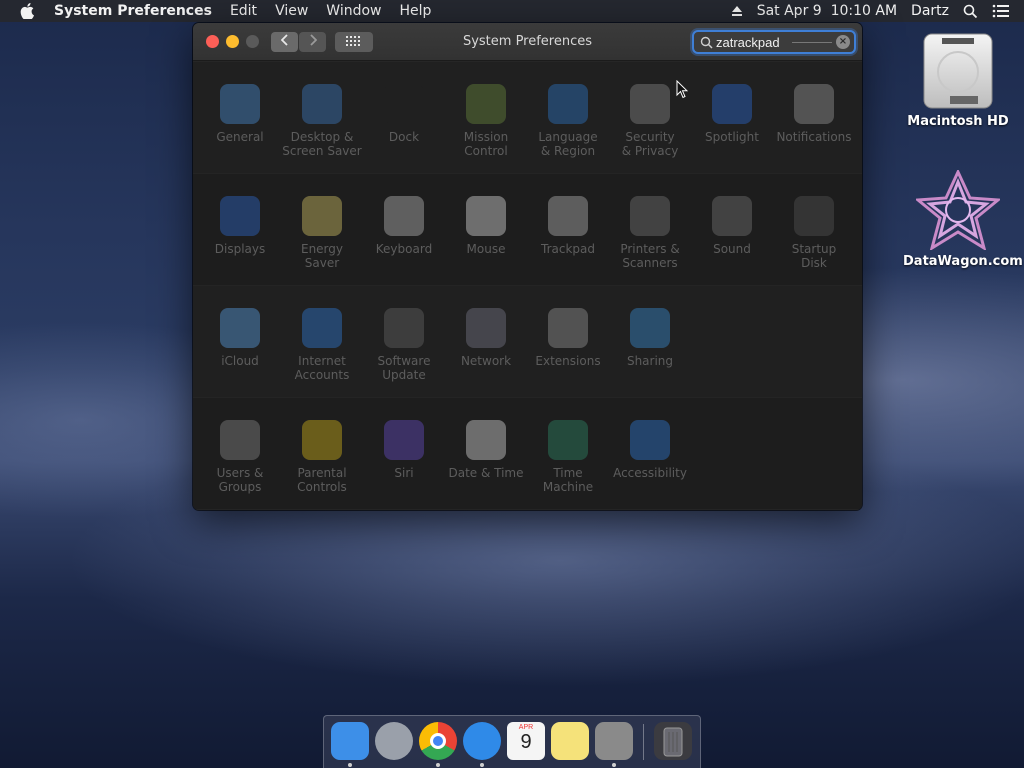 Image resolution: width=1024 pixels, height=768 pixels. I want to click on hard-drive-icon, so click(958, 71).